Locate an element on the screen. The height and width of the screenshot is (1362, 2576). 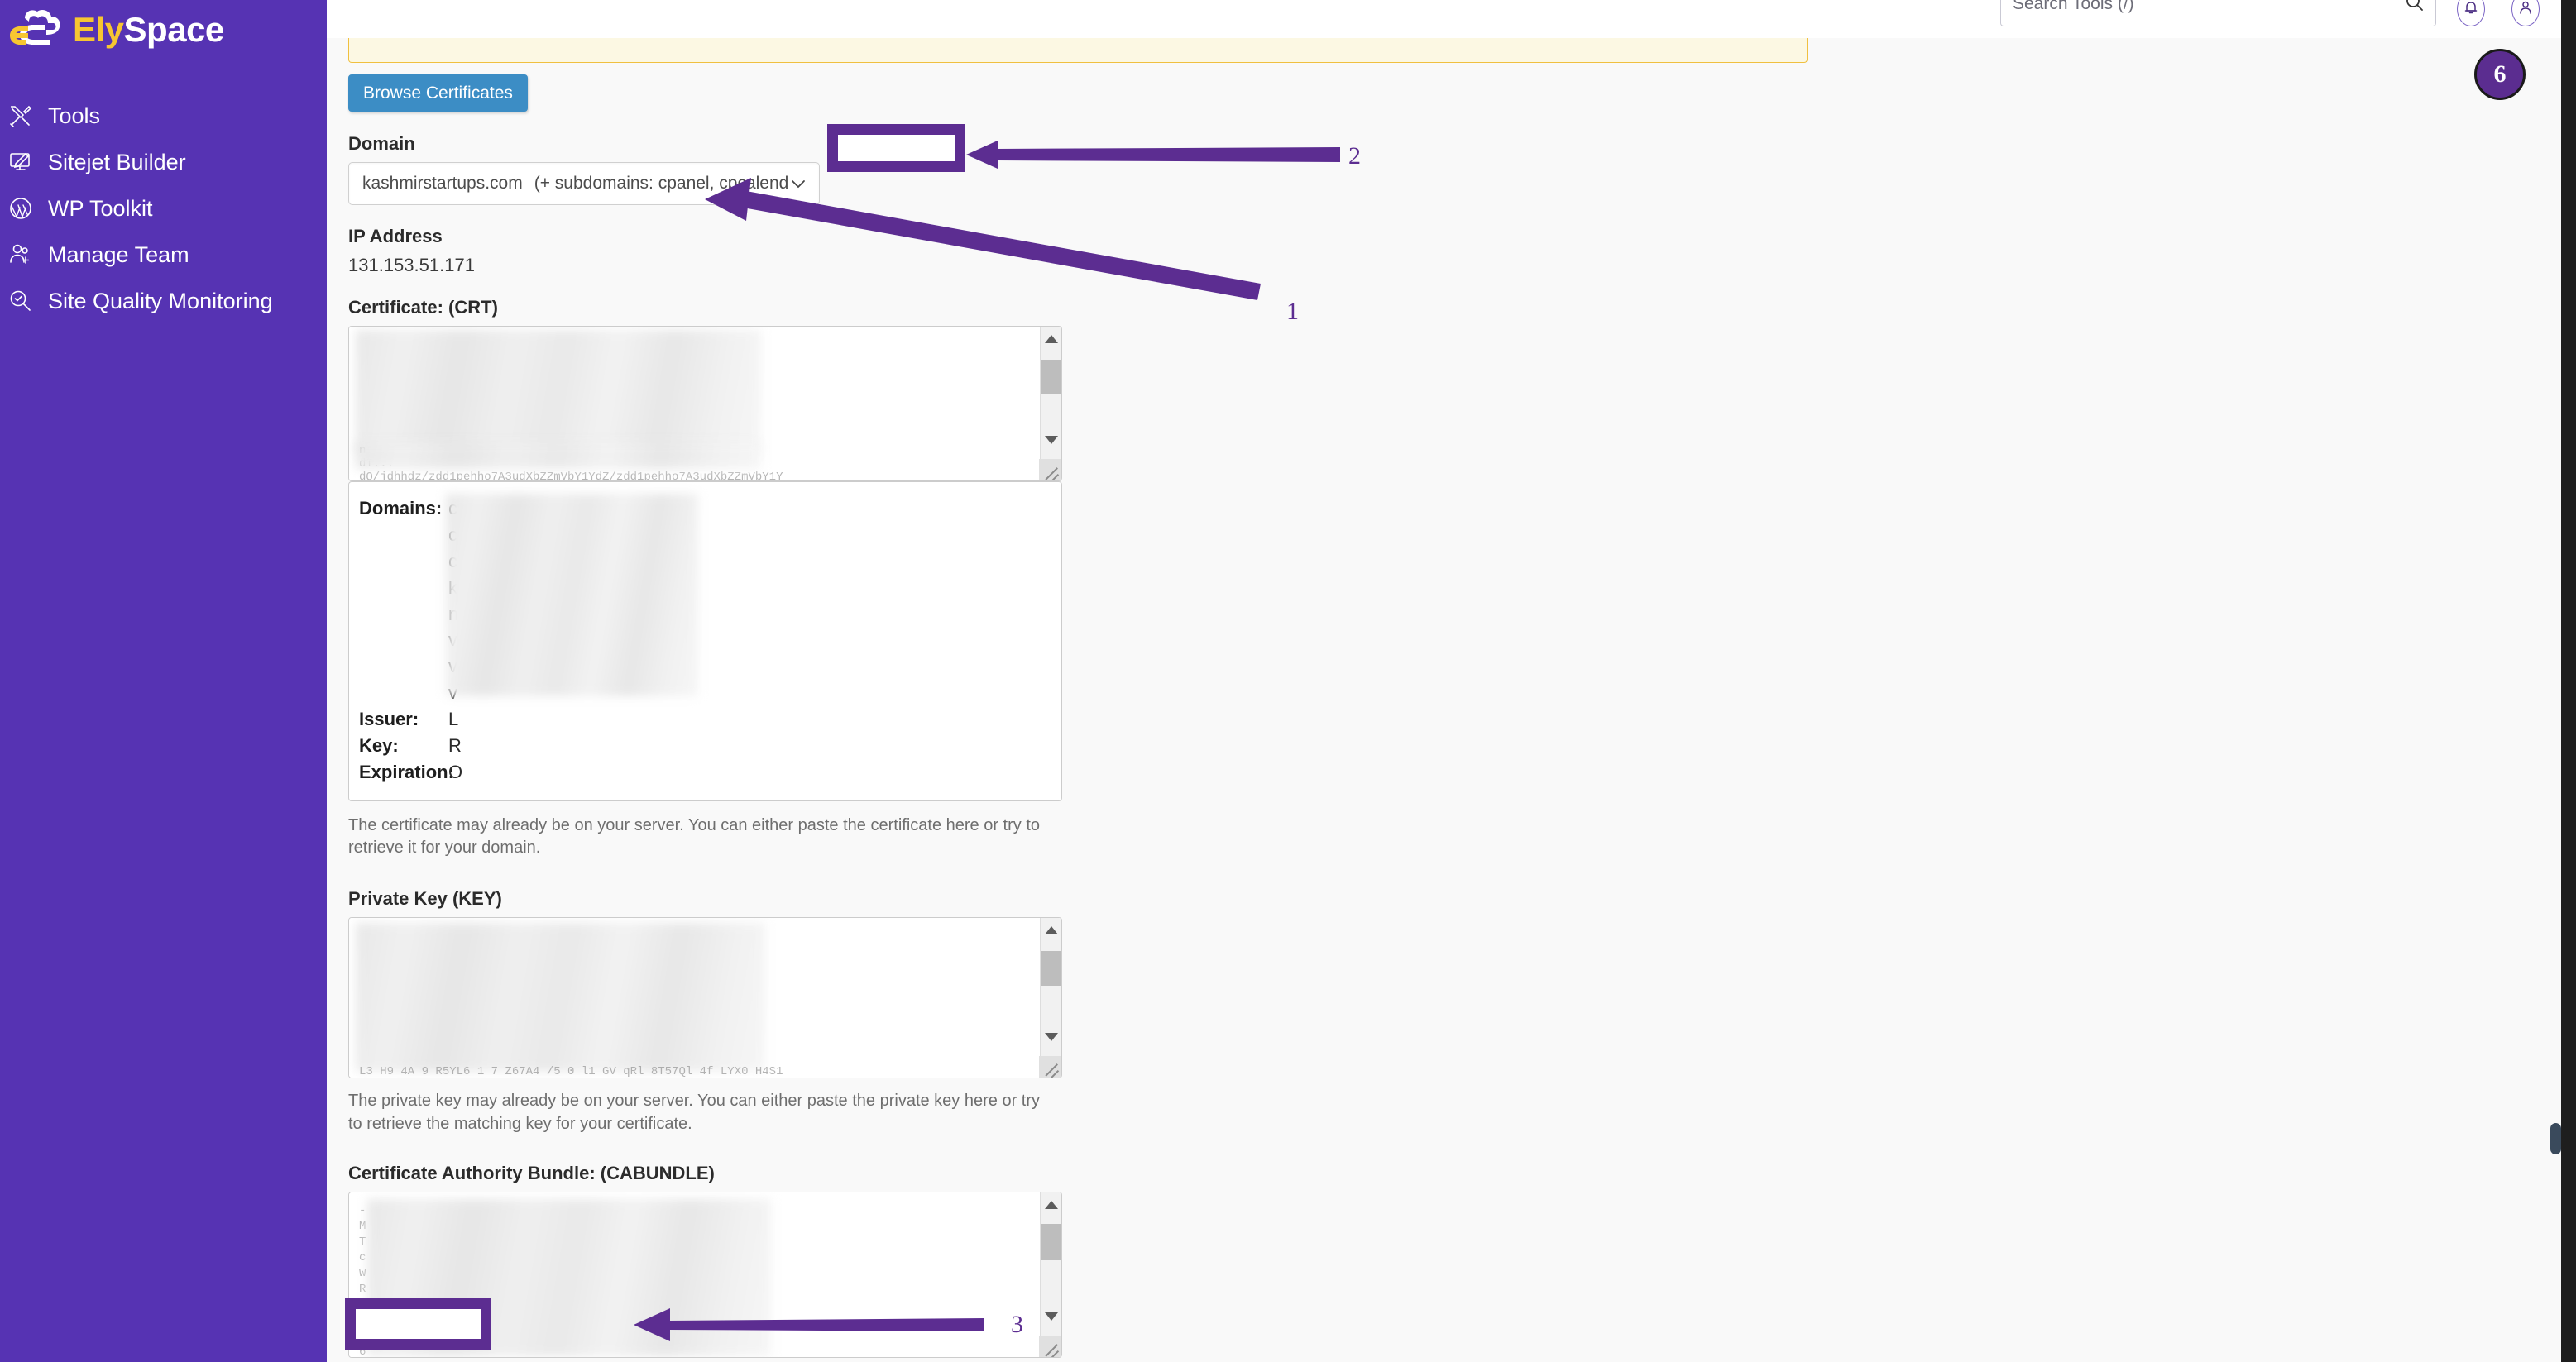
cloud-logo-icon is located at coordinates (39, 30).